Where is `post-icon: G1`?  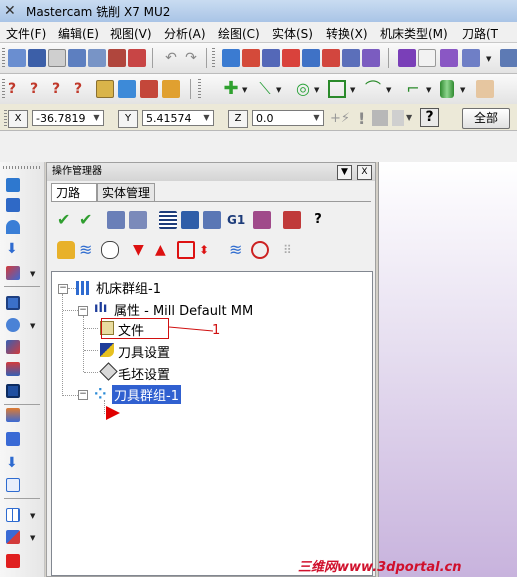
post-icon: G1 is located at coordinates (238, 220).